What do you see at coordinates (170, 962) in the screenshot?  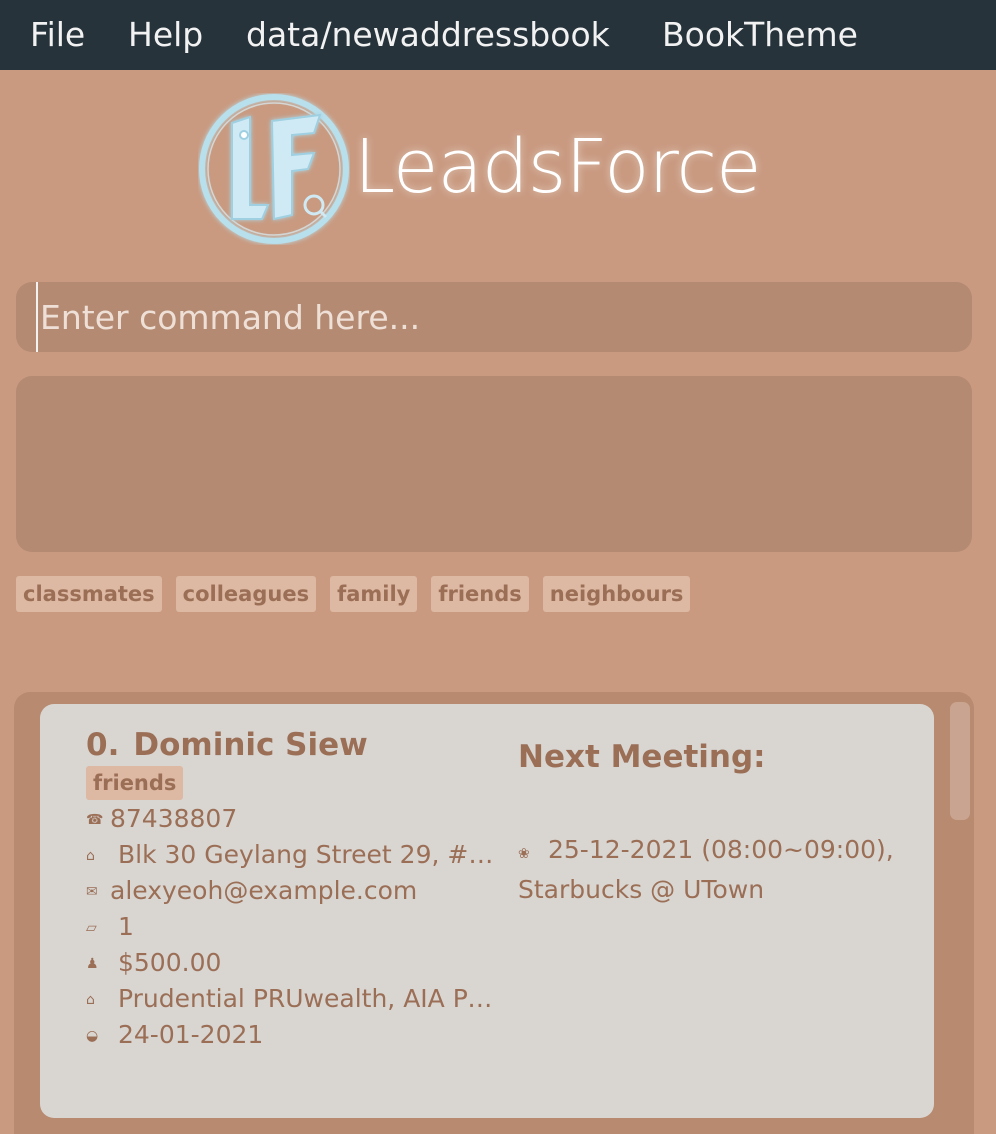 I see `client-income-value: $500.00` at bounding box center [170, 962].